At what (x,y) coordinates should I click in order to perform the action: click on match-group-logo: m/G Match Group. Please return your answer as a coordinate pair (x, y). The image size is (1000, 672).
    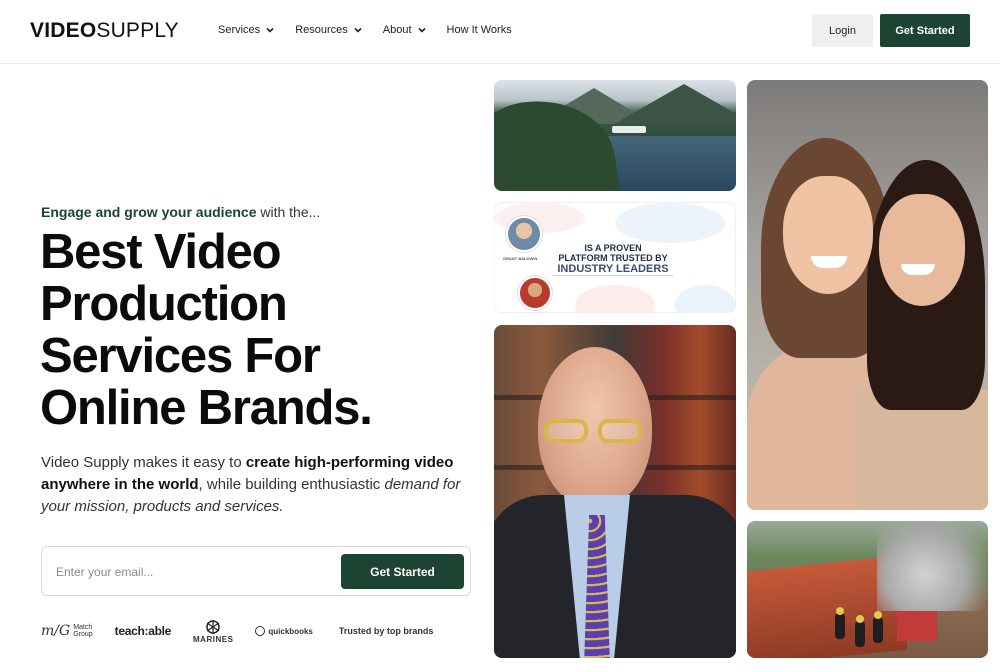
    Looking at the image, I should click on (67, 631).